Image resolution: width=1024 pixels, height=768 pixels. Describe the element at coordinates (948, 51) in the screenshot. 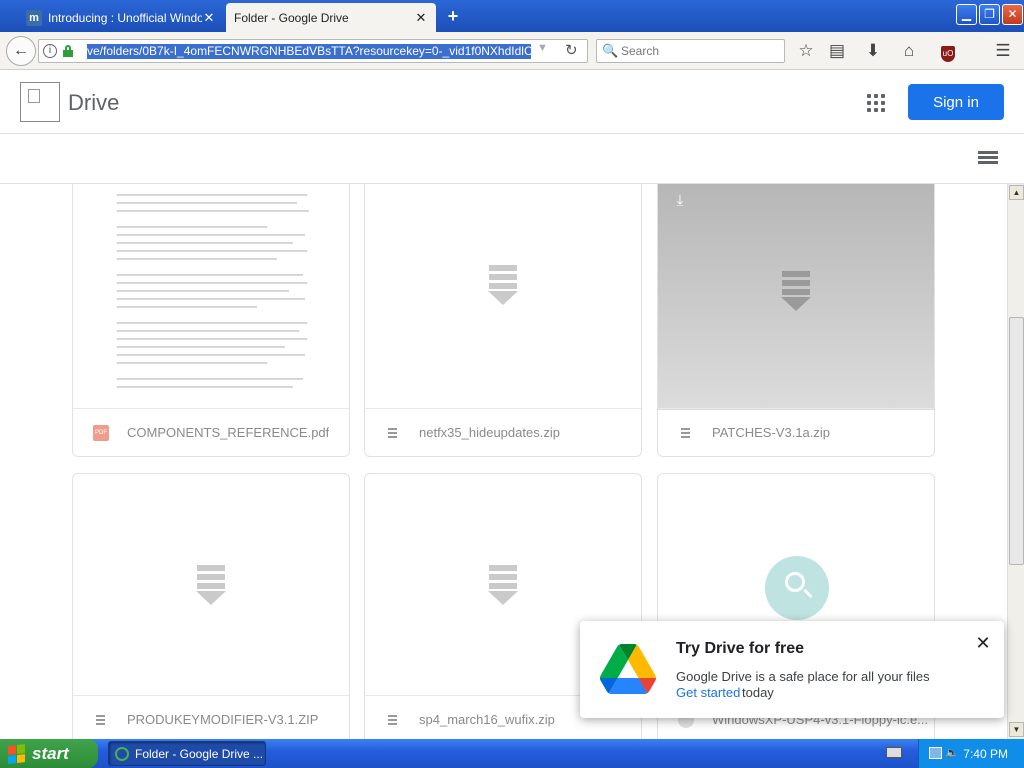

I see `ublock-icon: uO` at that location.